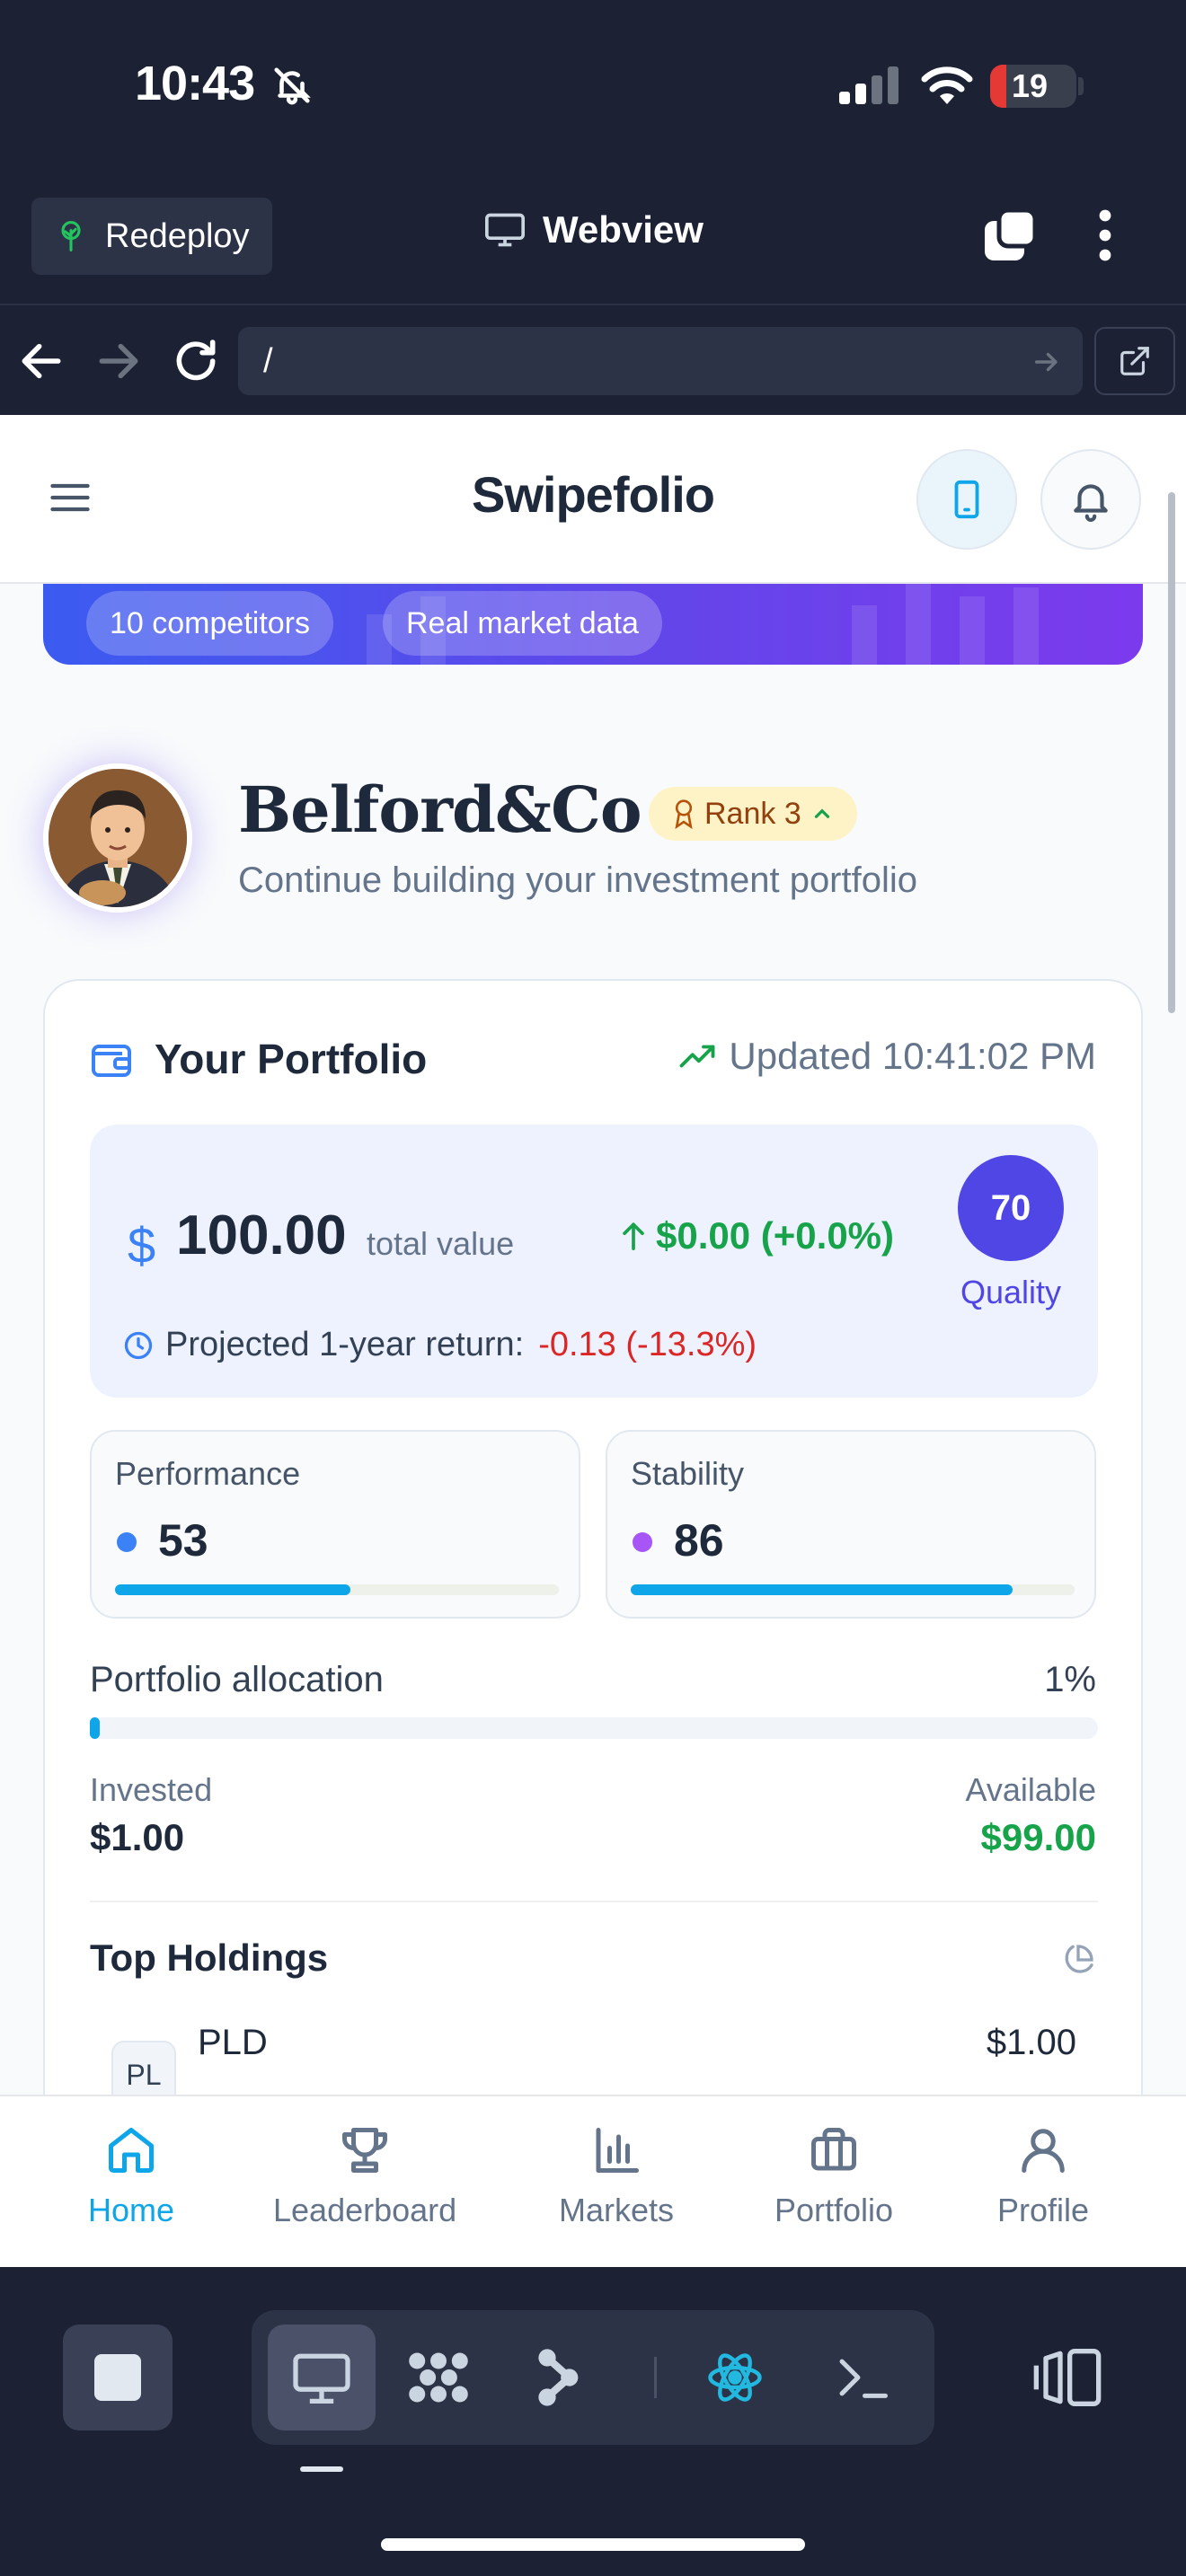 This screenshot has height=2576, width=1186. Describe the element at coordinates (142, 1245) in the screenshot. I see `dollar-icon: $` at that location.